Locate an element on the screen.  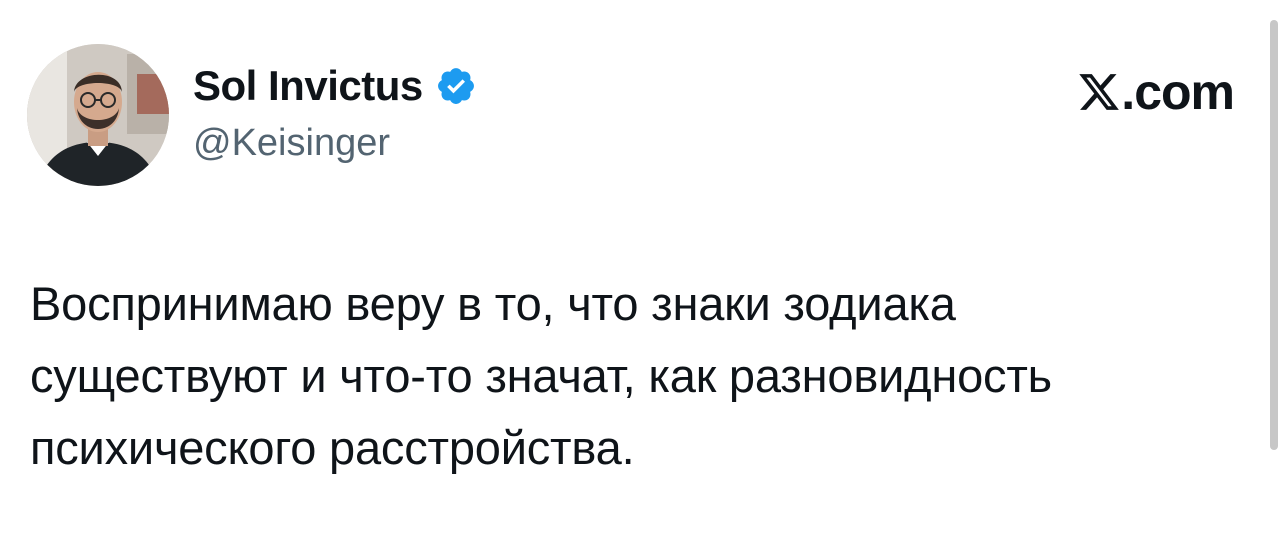
avatar-image is located at coordinates (98, 115).